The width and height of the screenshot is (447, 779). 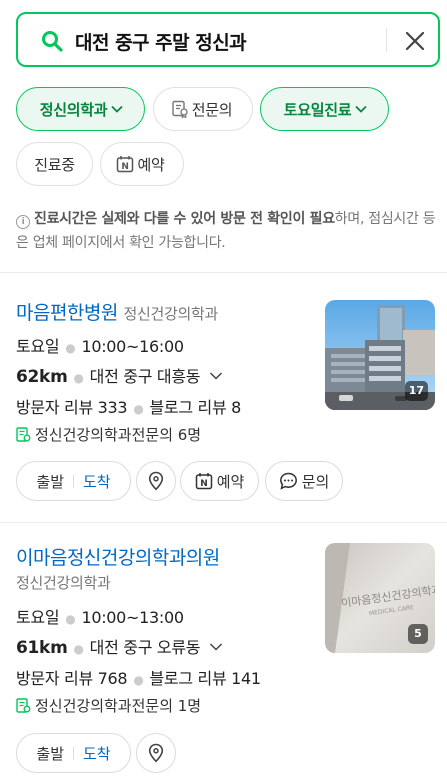 I want to click on location-row: 62km ● 대전 중구 대흥동, so click(x=119, y=375).